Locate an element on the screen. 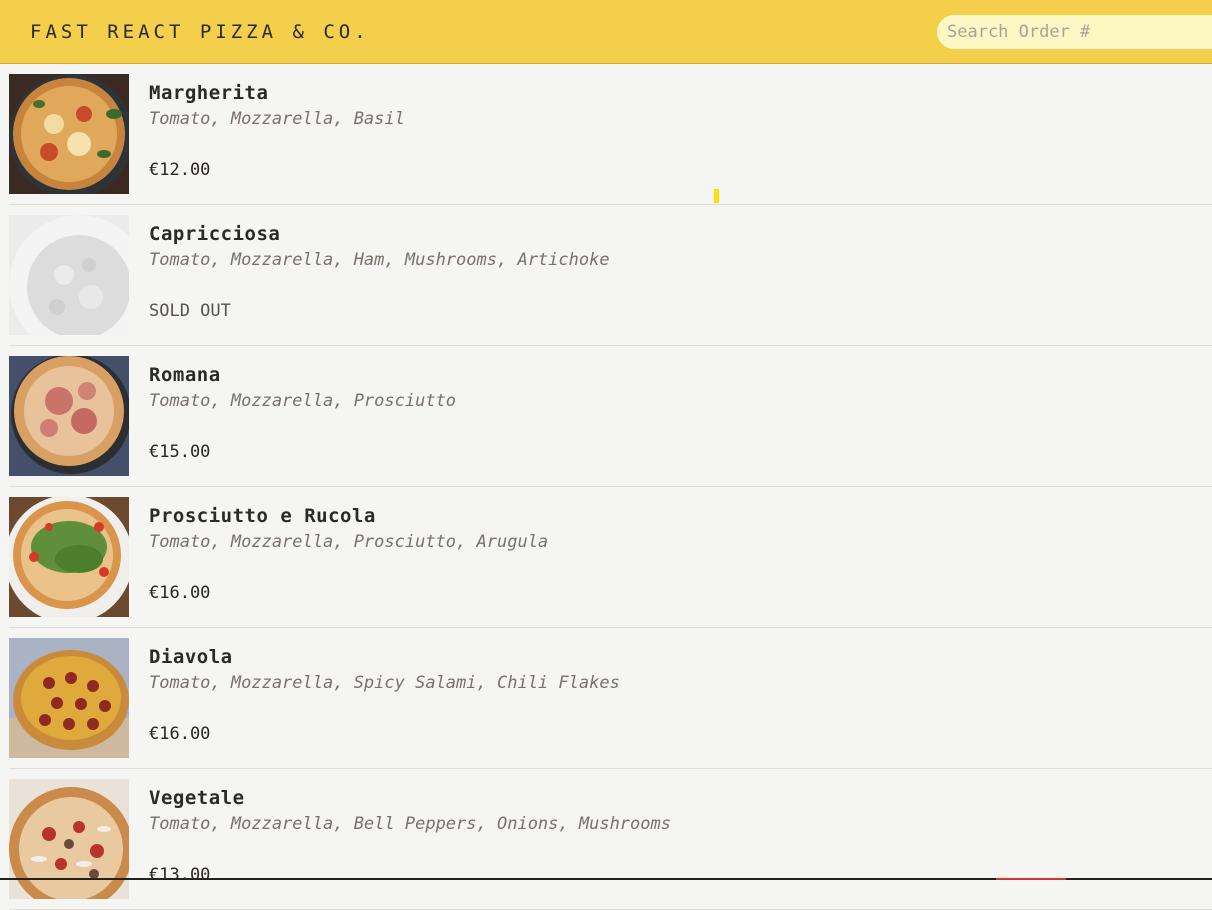 The width and height of the screenshot is (1212, 910). text-cursor-marker is located at coordinates (716, 196).